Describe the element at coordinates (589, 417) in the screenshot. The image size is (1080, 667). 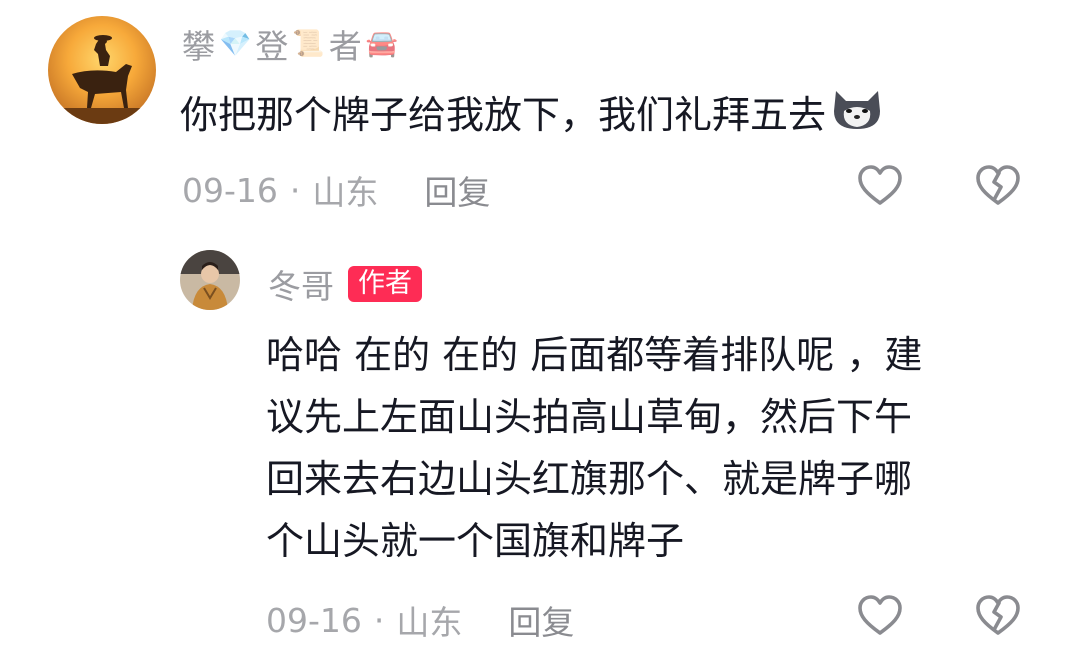
I see `reply-text-line: 议先上左面山头拍高山草甸，然后下午` at that location.